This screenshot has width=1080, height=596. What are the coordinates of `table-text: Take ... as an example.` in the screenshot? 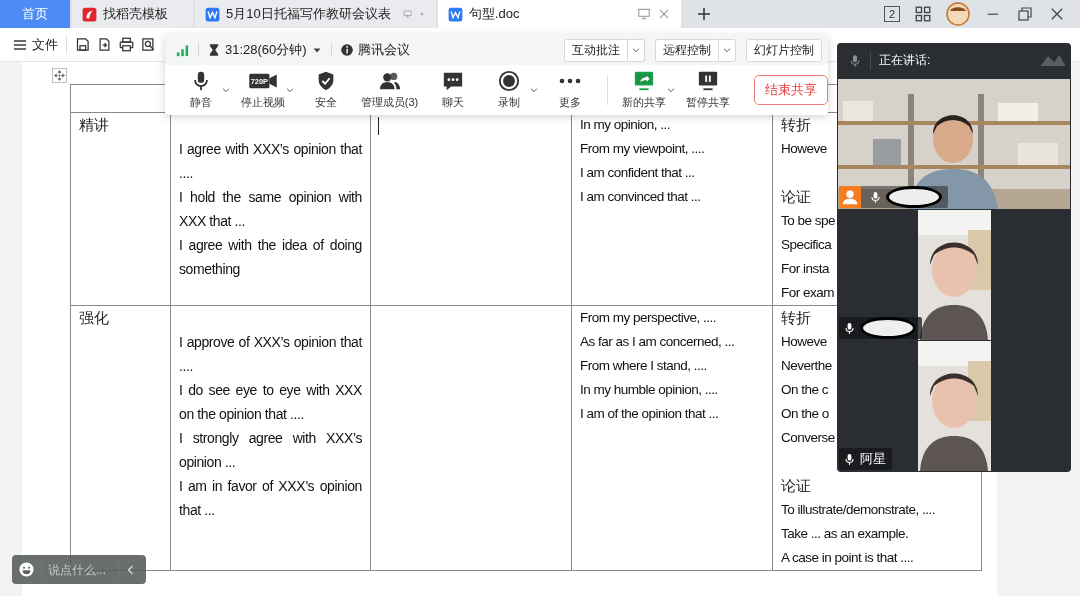 It's located at (845, 534).